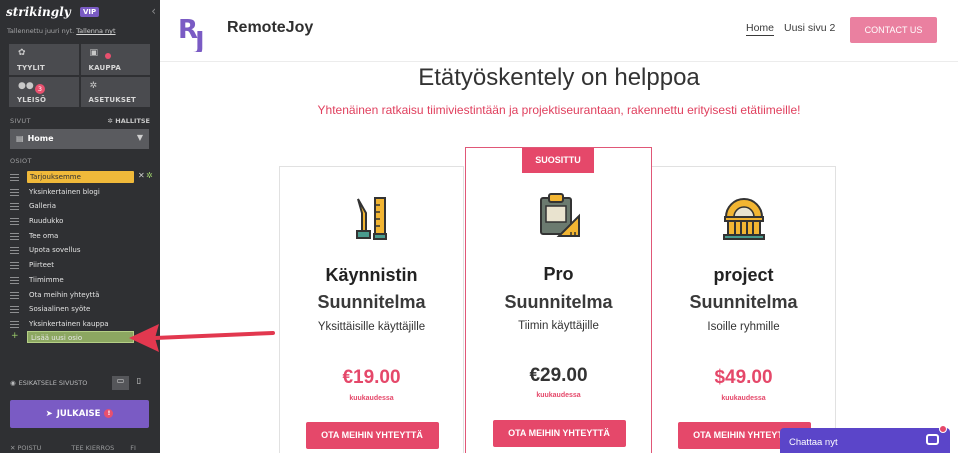  I want to click on section-item: Upota sovellus, so click(81, 251).